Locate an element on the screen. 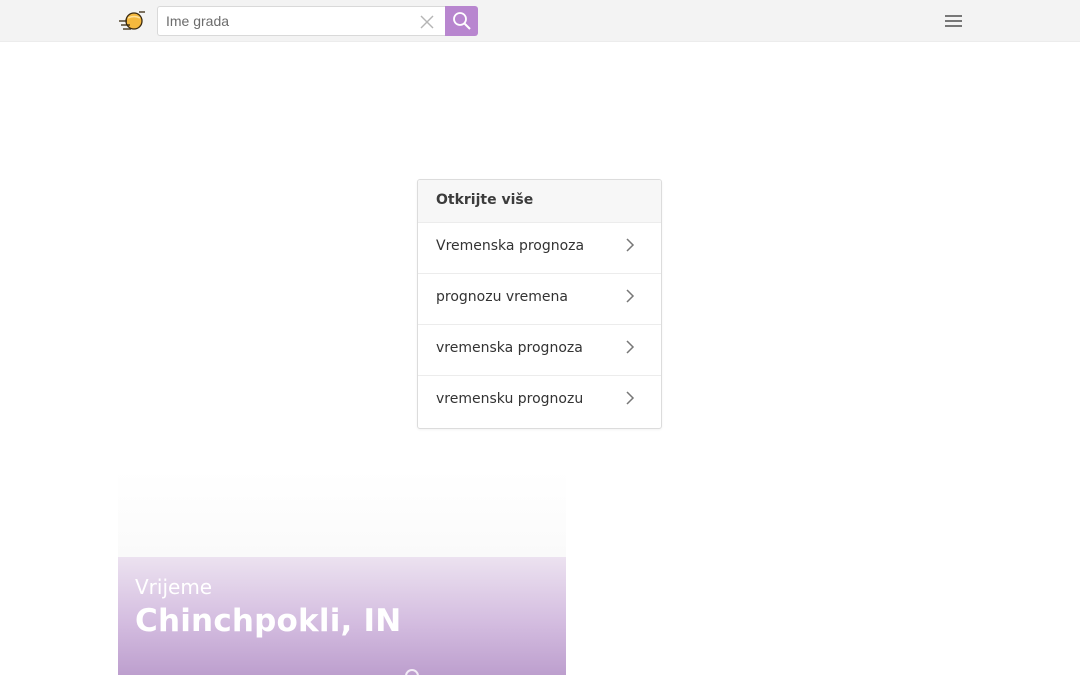  discover-item-vremenska-prognoza: Vremenska prognoza is located at coordinates (539, 247).